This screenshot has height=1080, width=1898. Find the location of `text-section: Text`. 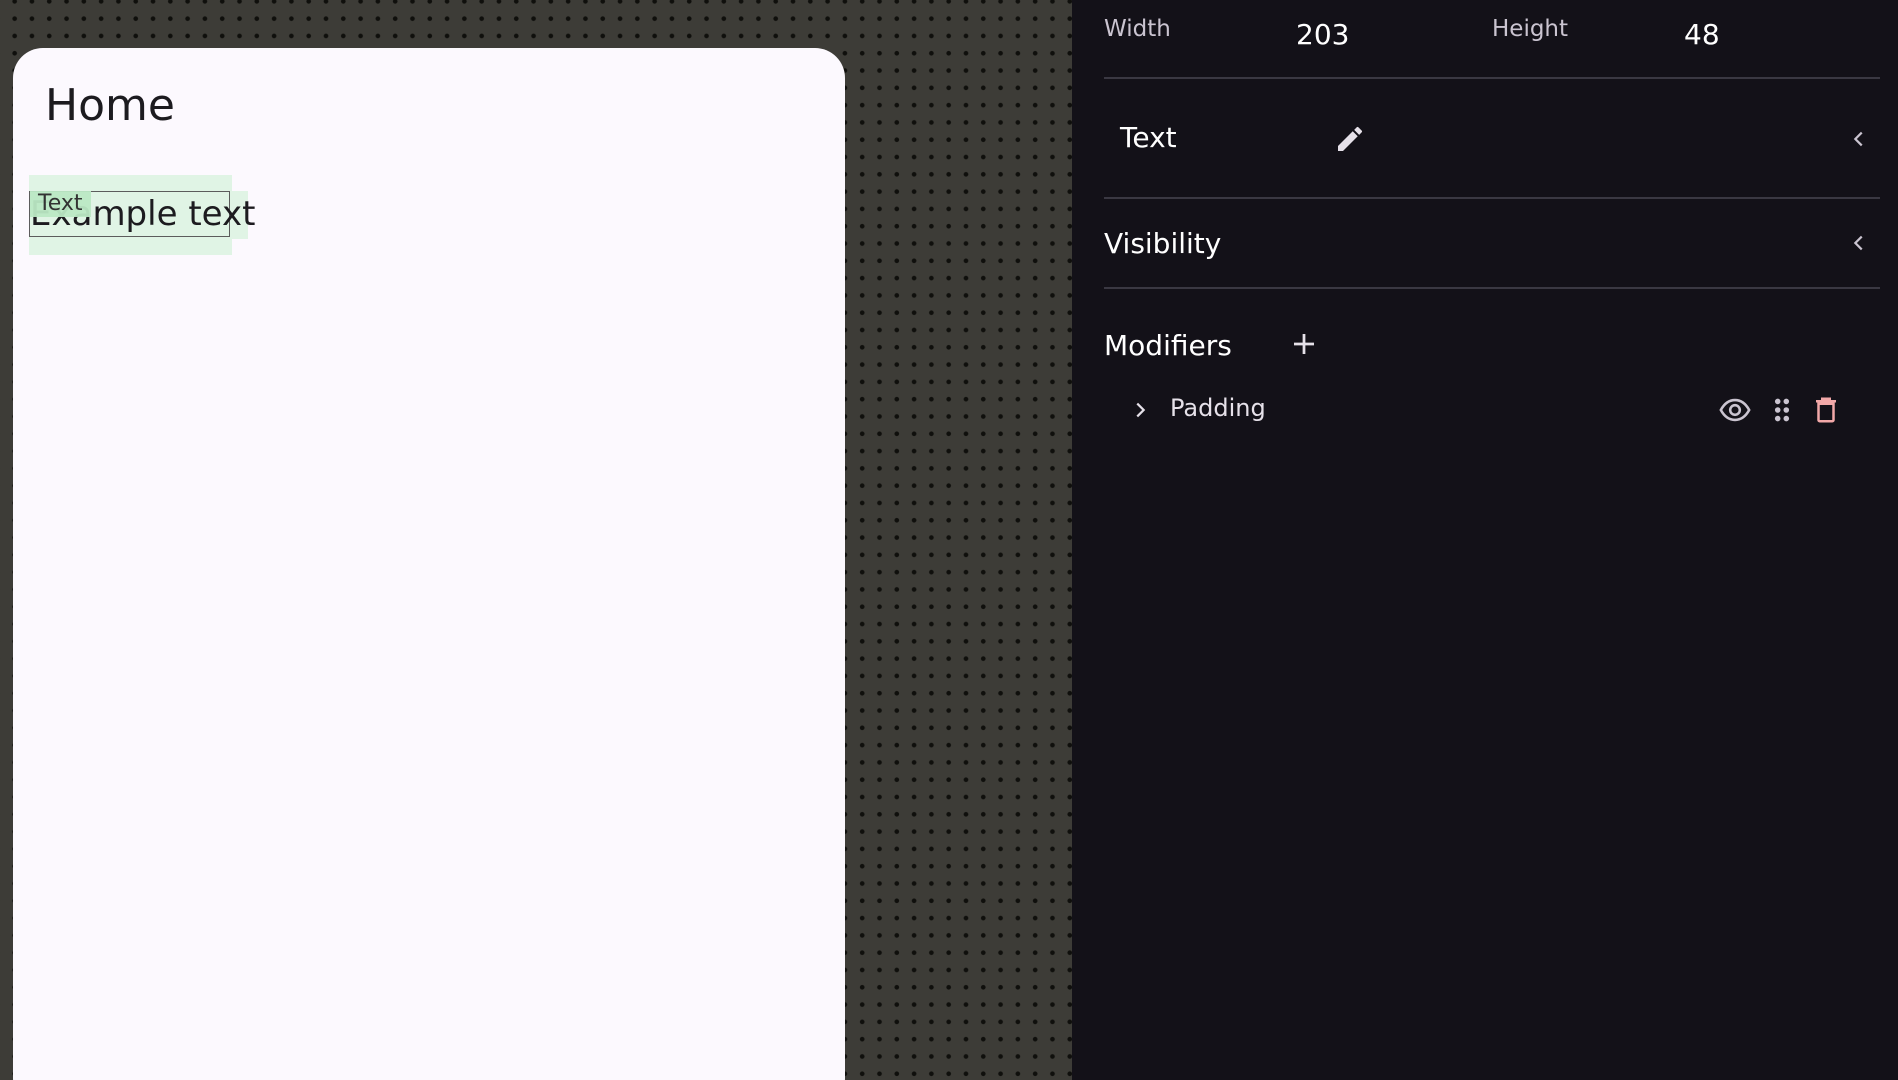

text-section: Text is located at coordinates (1492, 139).